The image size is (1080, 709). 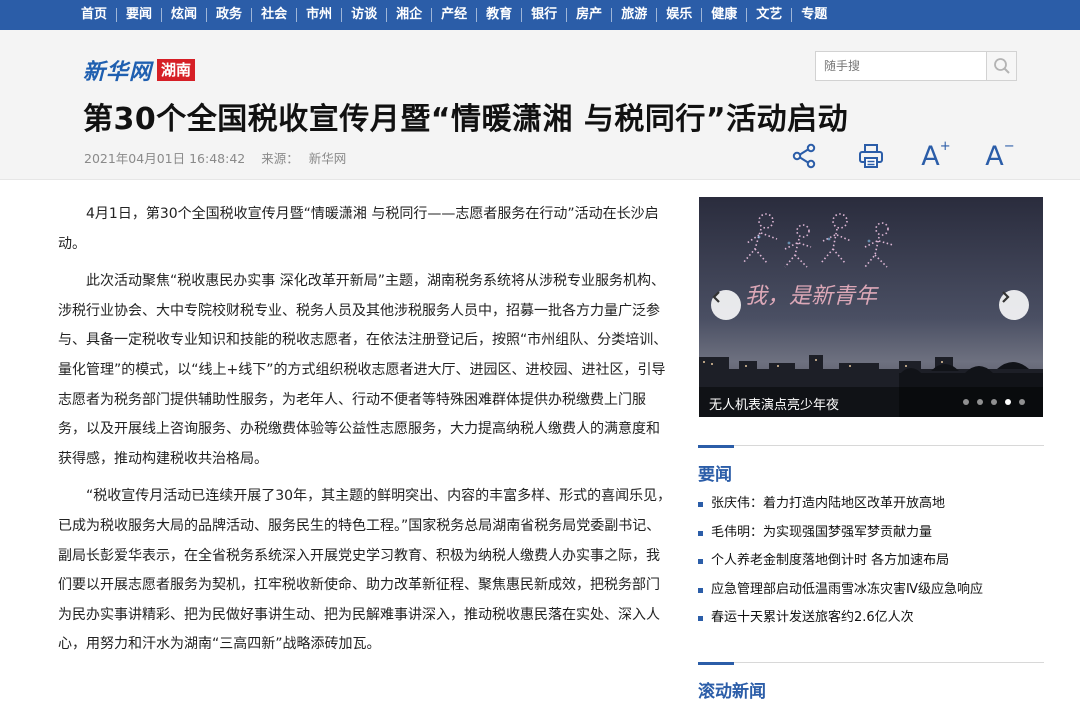 I want to click on news-headline: 毛伟明：为实现强国梦强军梦贡献力量, so click(x=821, y=532).